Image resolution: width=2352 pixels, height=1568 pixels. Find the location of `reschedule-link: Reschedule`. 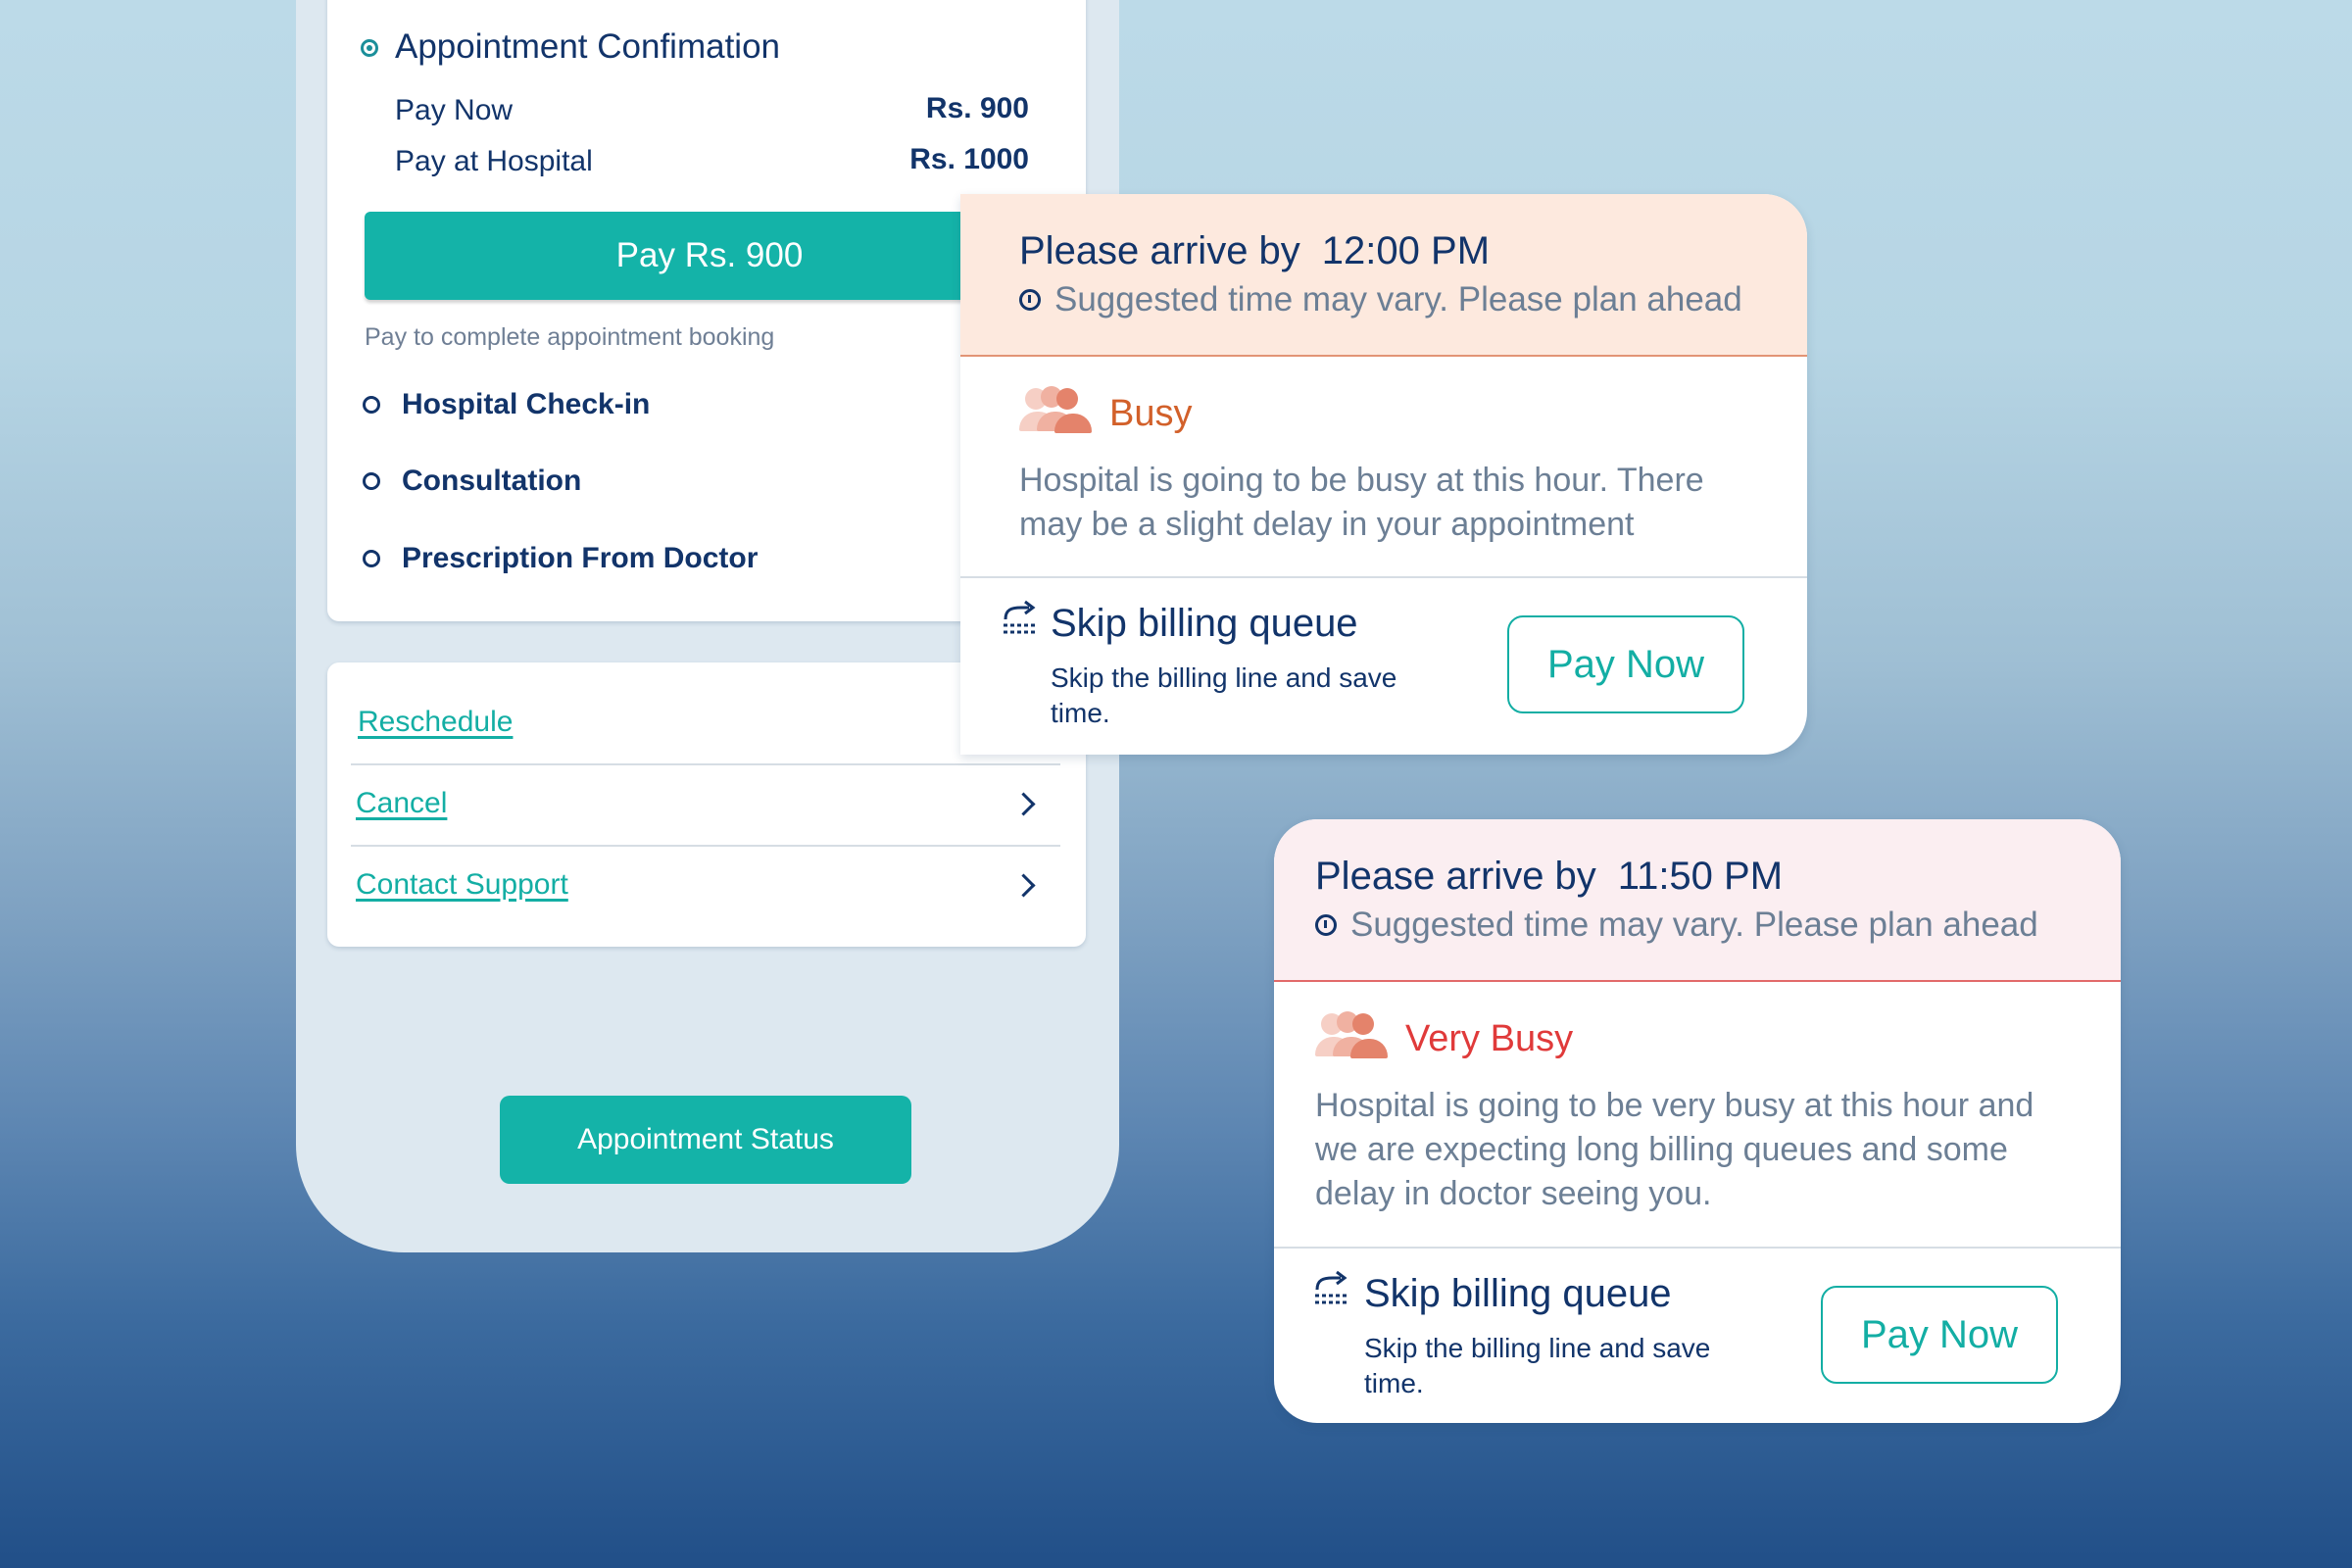

reschedule-link: Reschedule is located at coordinates (435, 722).